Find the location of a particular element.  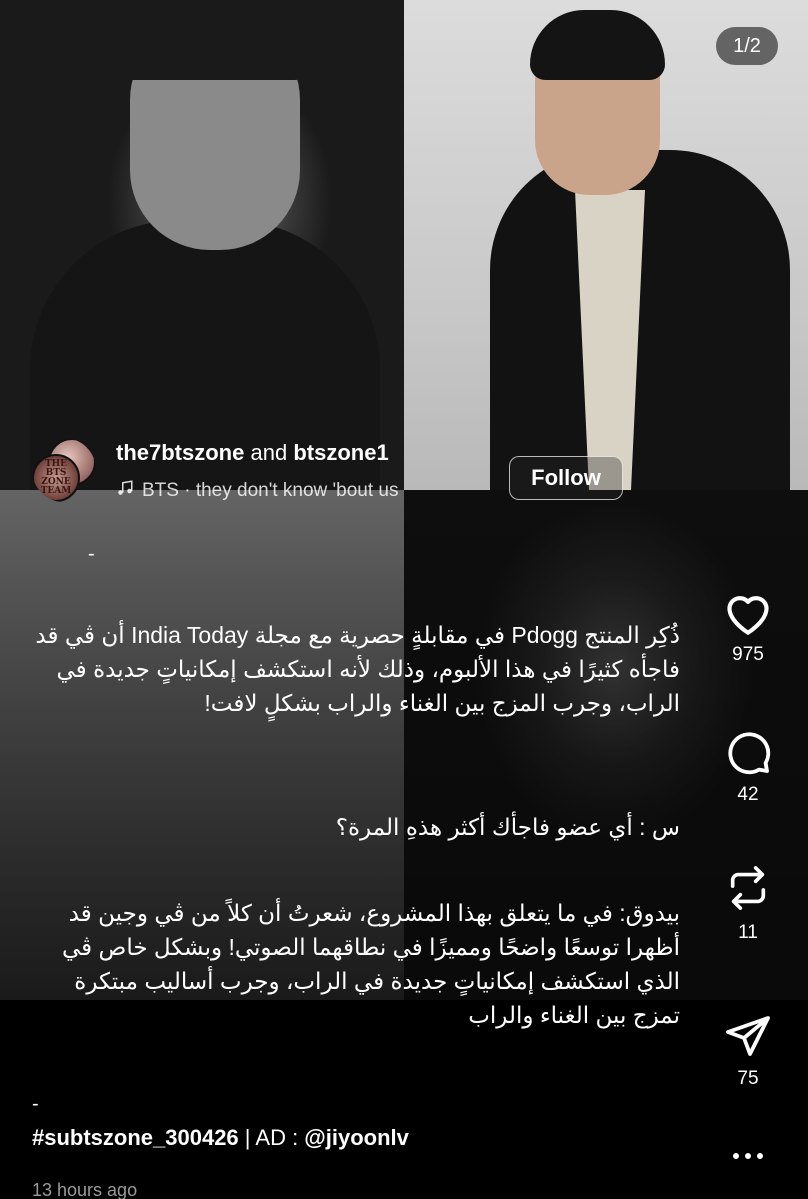

caption-tags: #subtszone_300426 | AD : @jiyoonlv is located at coordinates (220, 1138).